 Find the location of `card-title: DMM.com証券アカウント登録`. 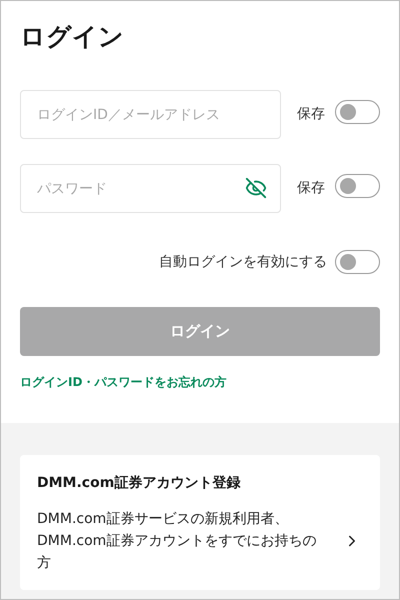

card-title: DMM.com証券アカウント登録 is located at coordinates (139, 483).